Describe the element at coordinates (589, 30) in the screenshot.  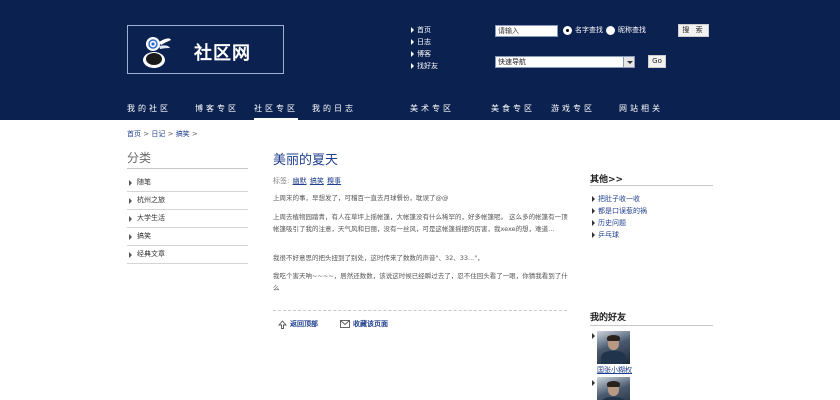
I see `radio-label-name: 名字查找` at that location.